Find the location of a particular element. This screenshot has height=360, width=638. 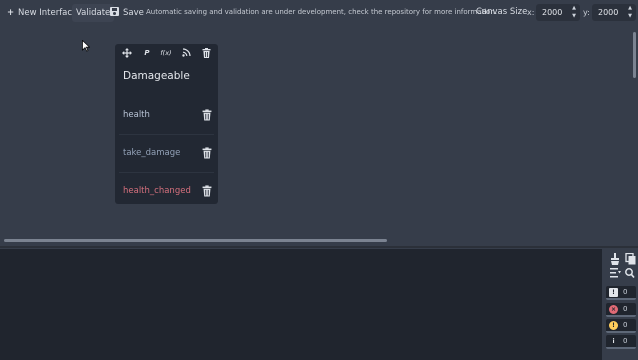

info-count: 0 is located at coordinates (625, 341).